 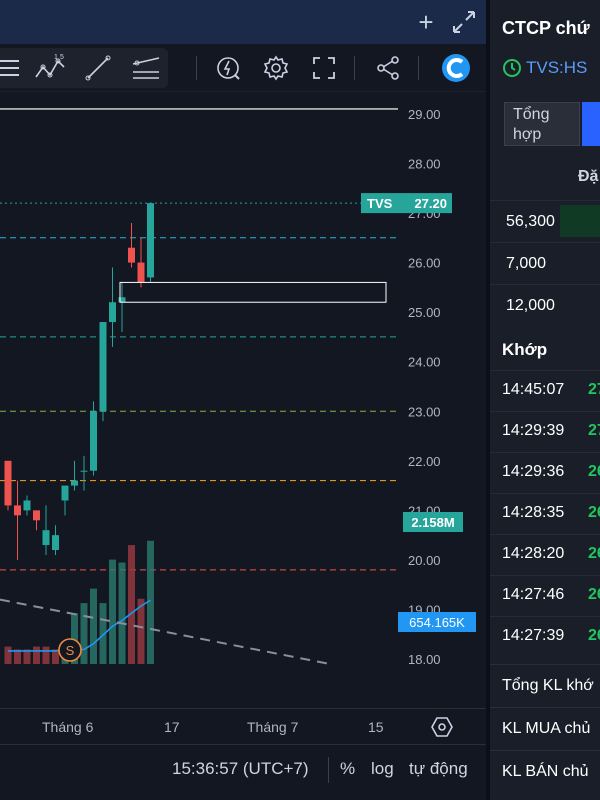 What do you see at coordinates (533, 471) in the screenshot?
I see `match-time: 14:29:36` at bounding box center [533, 471].